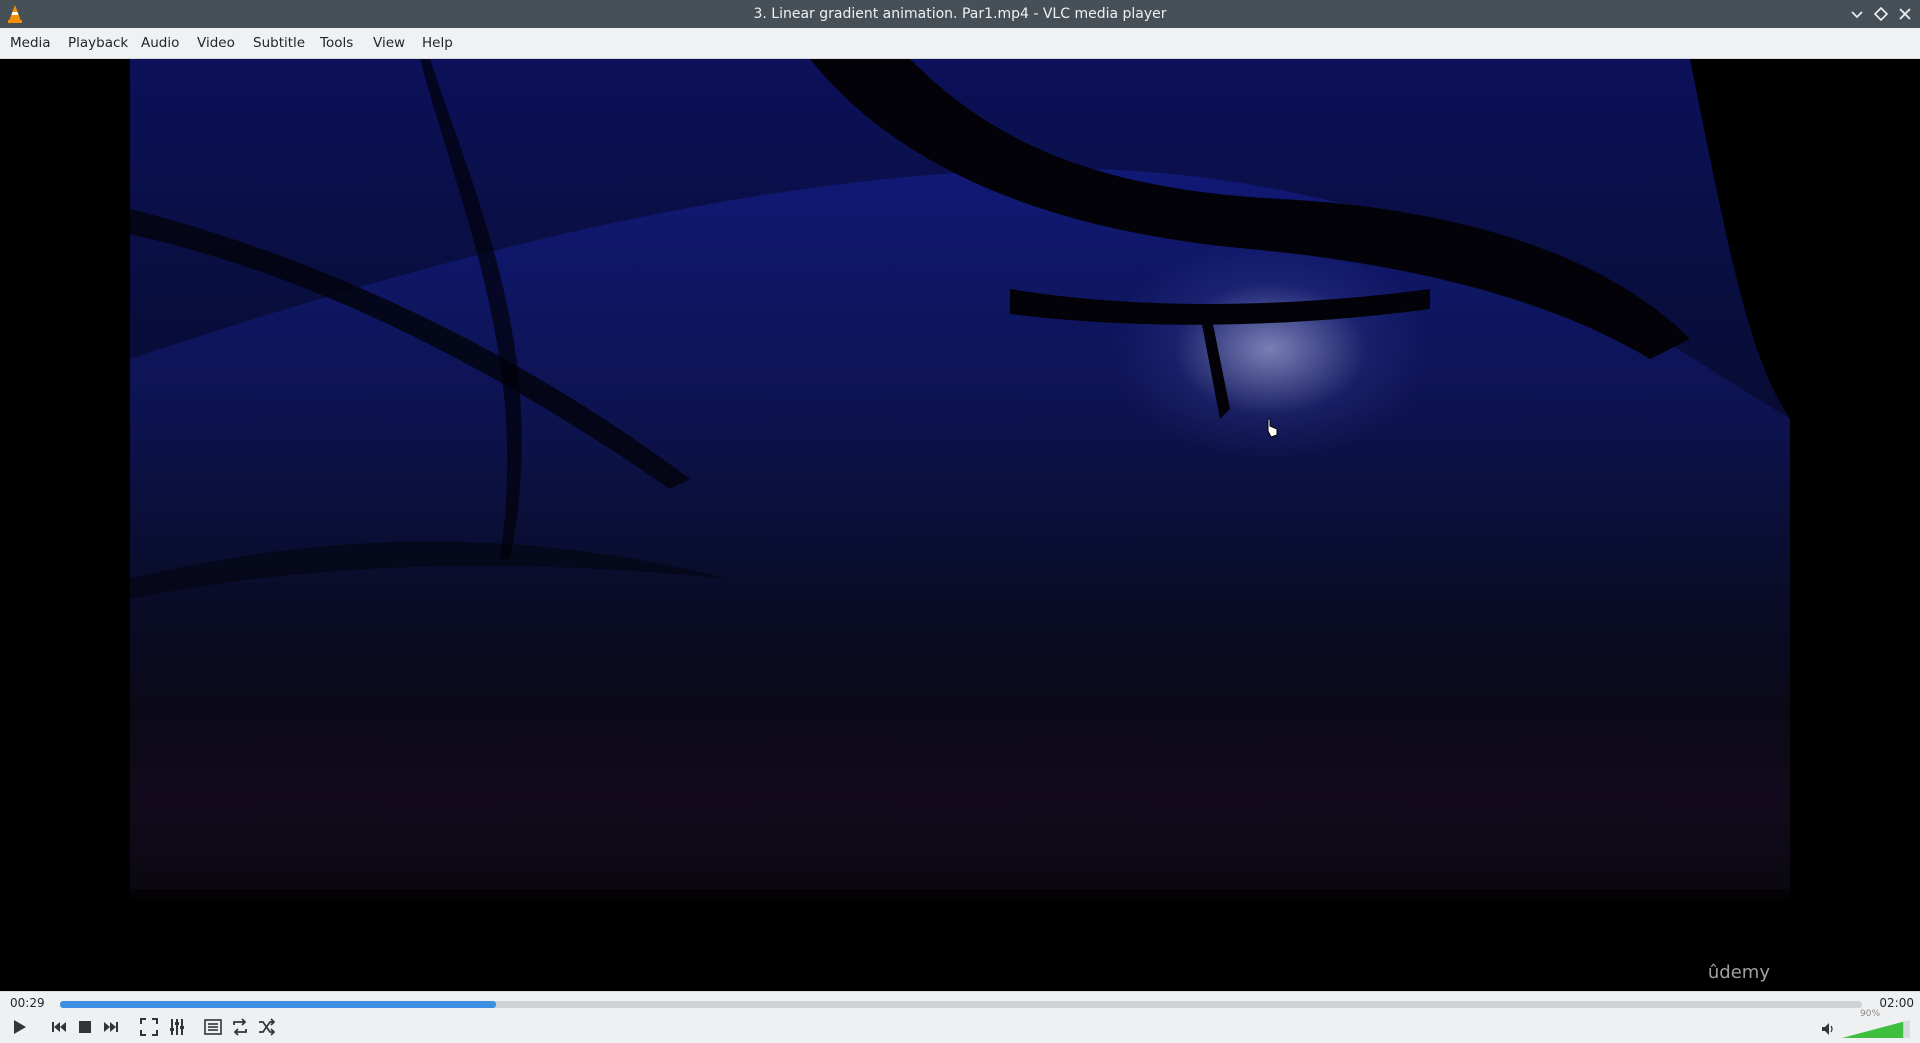 Image resolution: width=1920 pixels, height=1043 pixels. Describe the element at coordinates (1870, 1014) in the screenshot. I see `volume-label: 90%` at that location.